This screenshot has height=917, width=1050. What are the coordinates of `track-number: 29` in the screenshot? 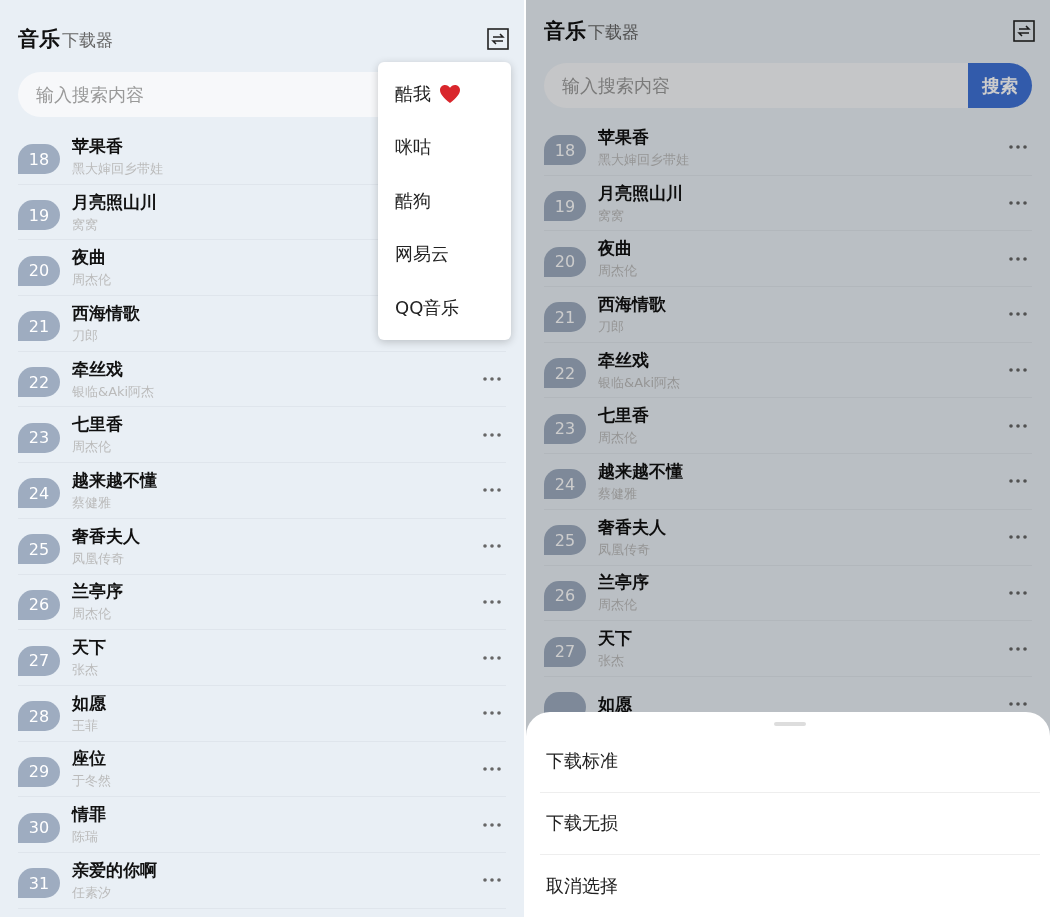 It's located at (39, 771).